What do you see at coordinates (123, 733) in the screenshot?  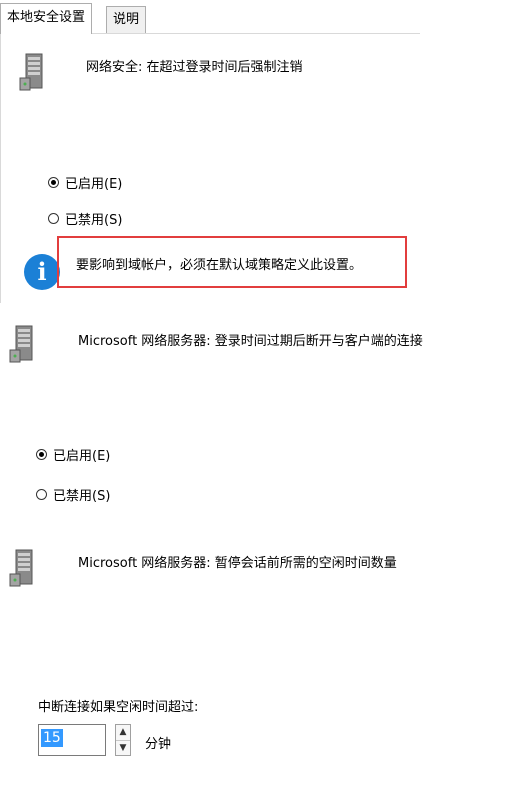 I see `chevron-up-icon: ▲` at bounding box center [123, 733].